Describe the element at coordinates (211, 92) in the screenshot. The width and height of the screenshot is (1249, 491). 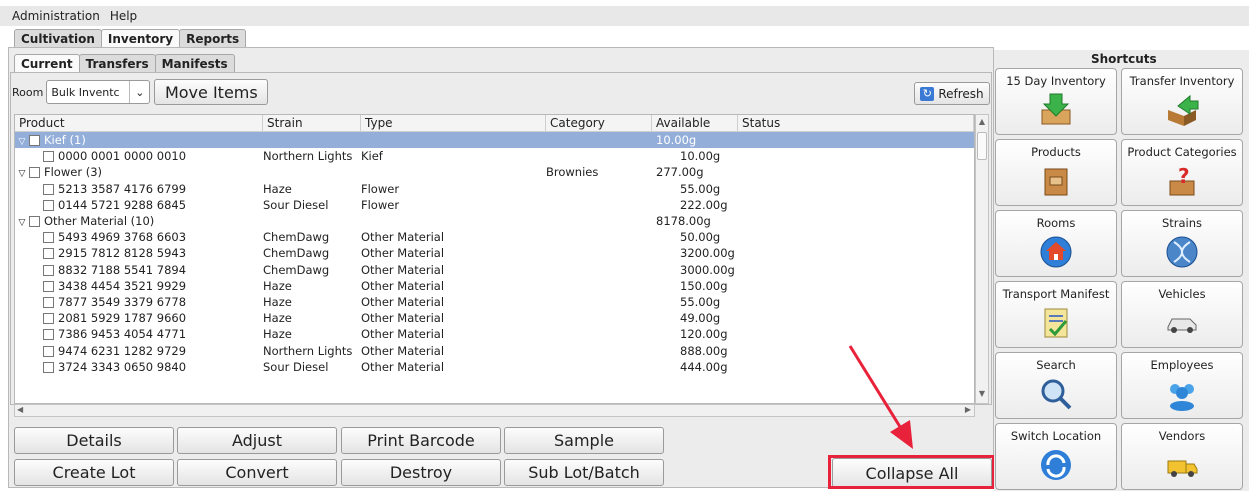
I see `move-items-button: Move Items` at that location.